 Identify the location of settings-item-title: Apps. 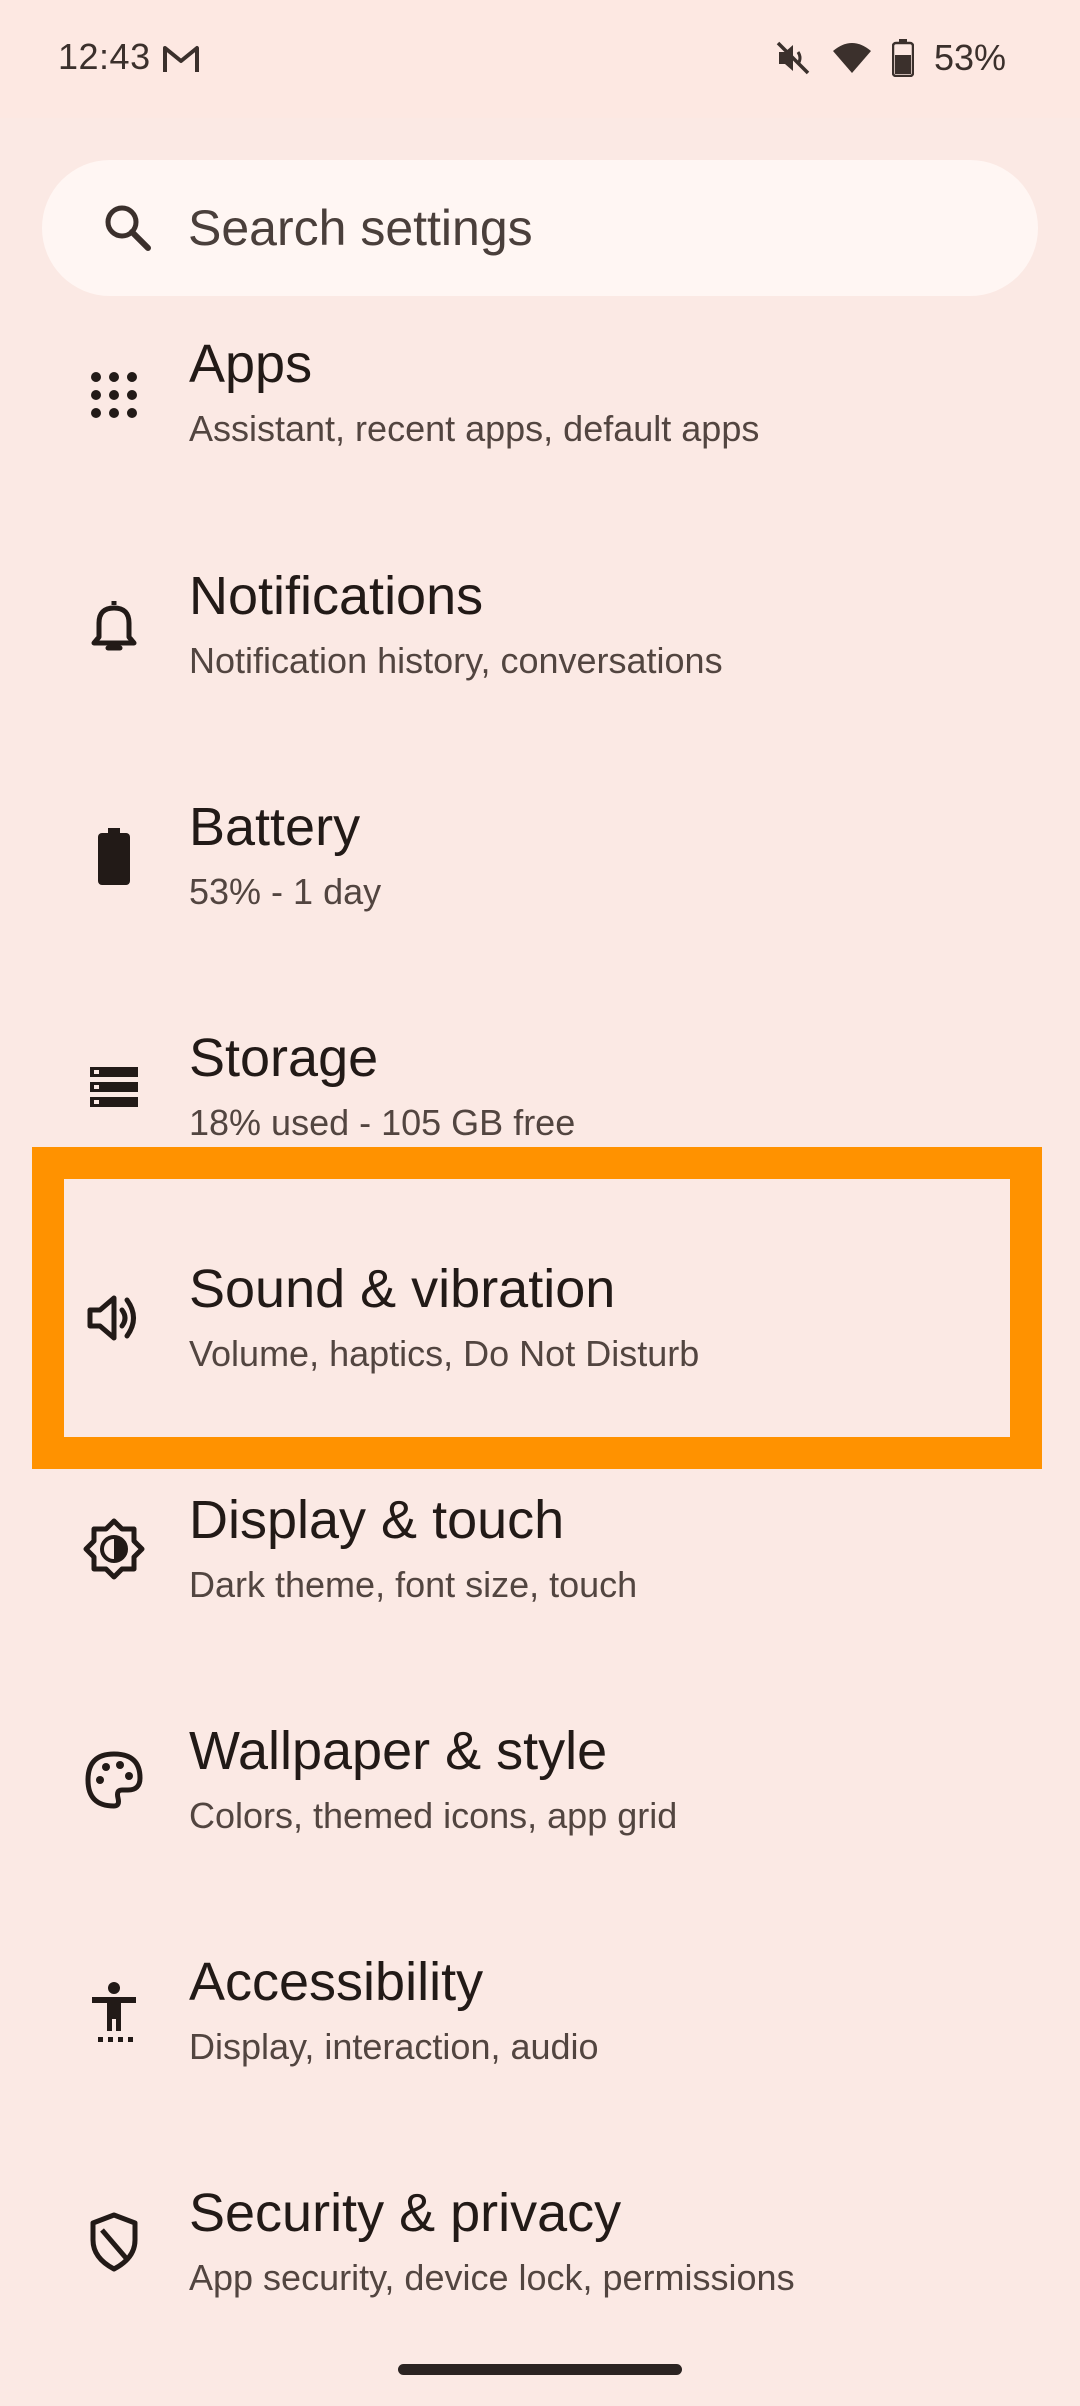
(251, 364).